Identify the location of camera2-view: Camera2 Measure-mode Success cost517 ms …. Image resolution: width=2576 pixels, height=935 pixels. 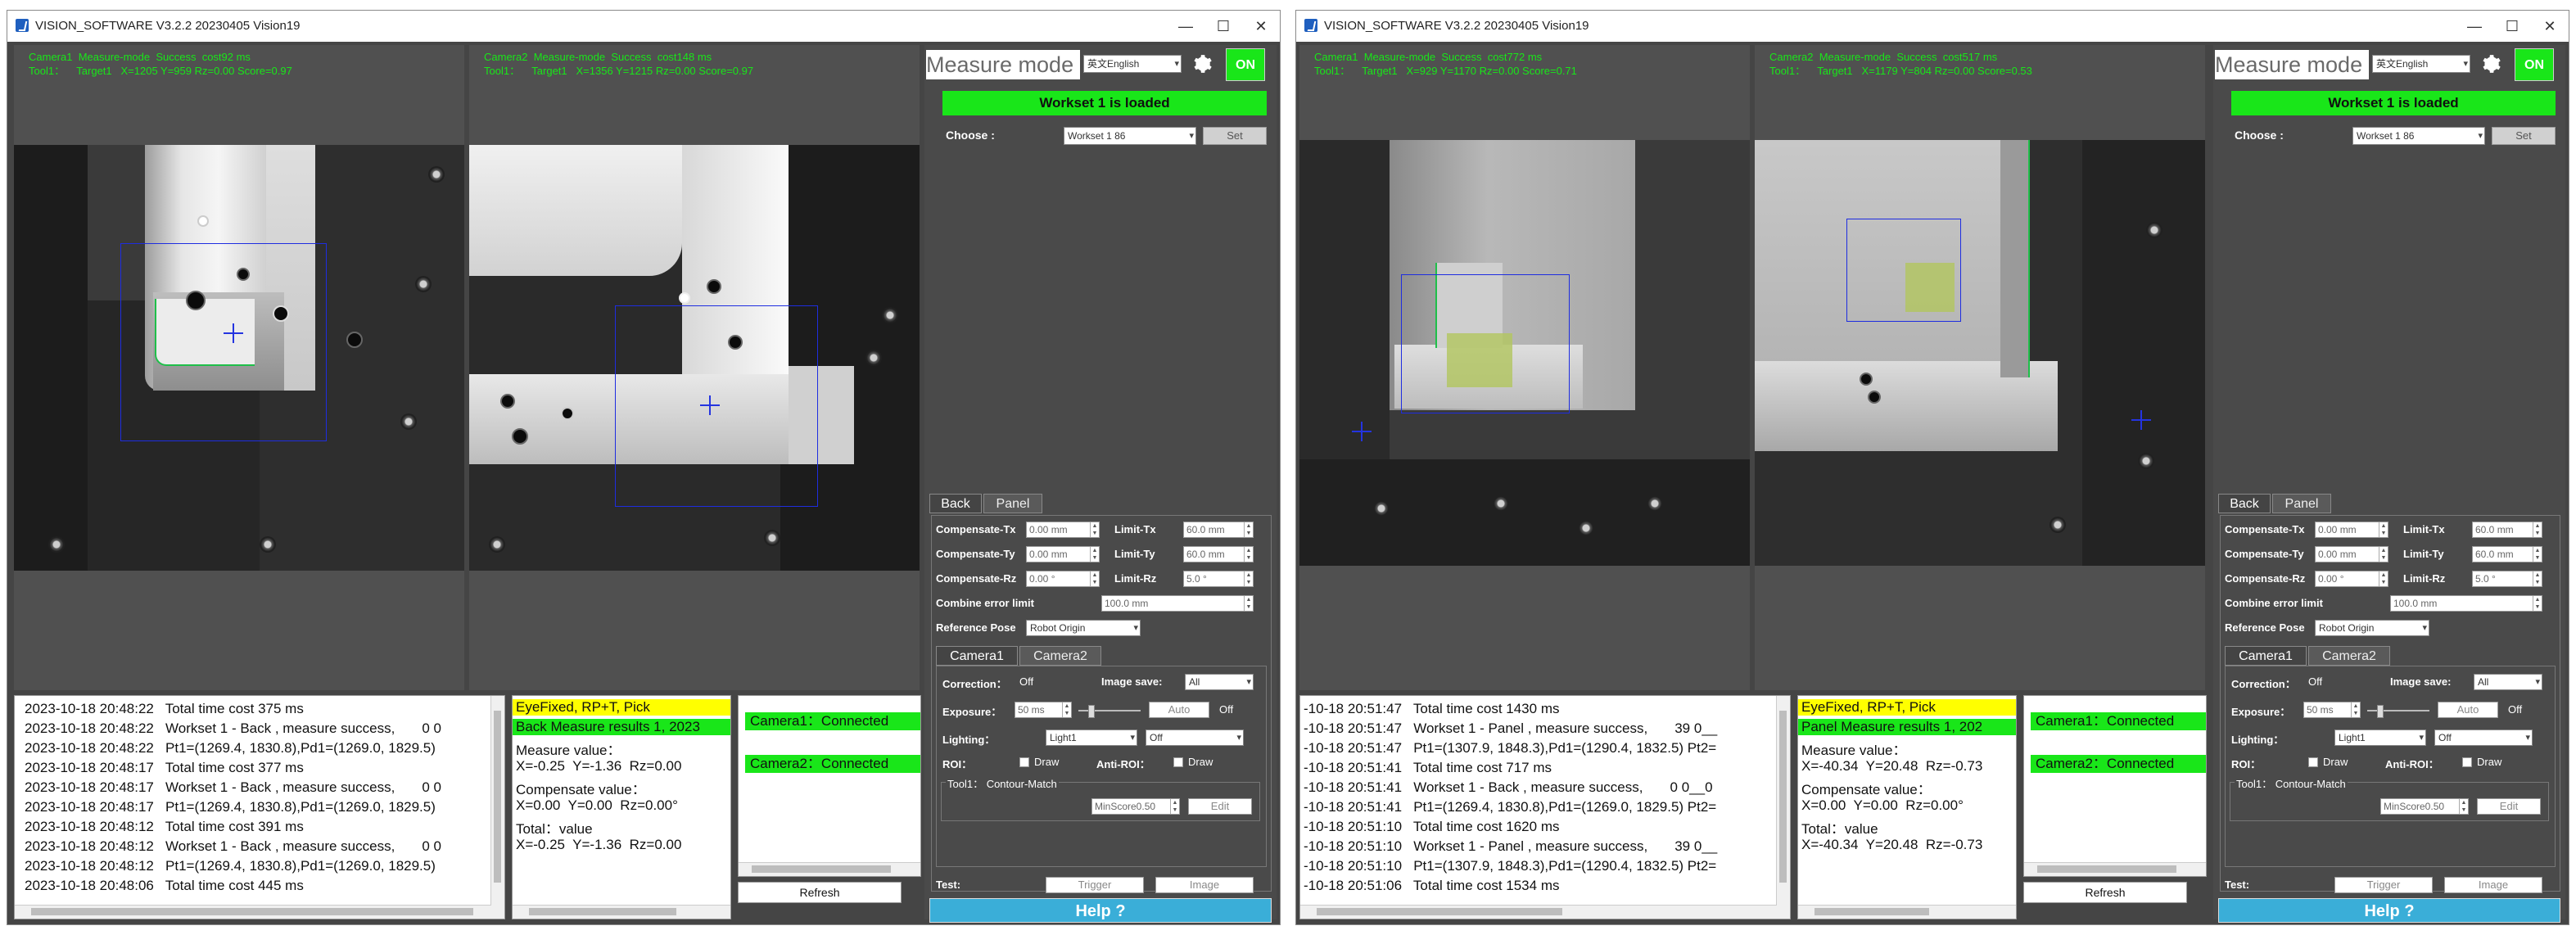
(1980, 367).